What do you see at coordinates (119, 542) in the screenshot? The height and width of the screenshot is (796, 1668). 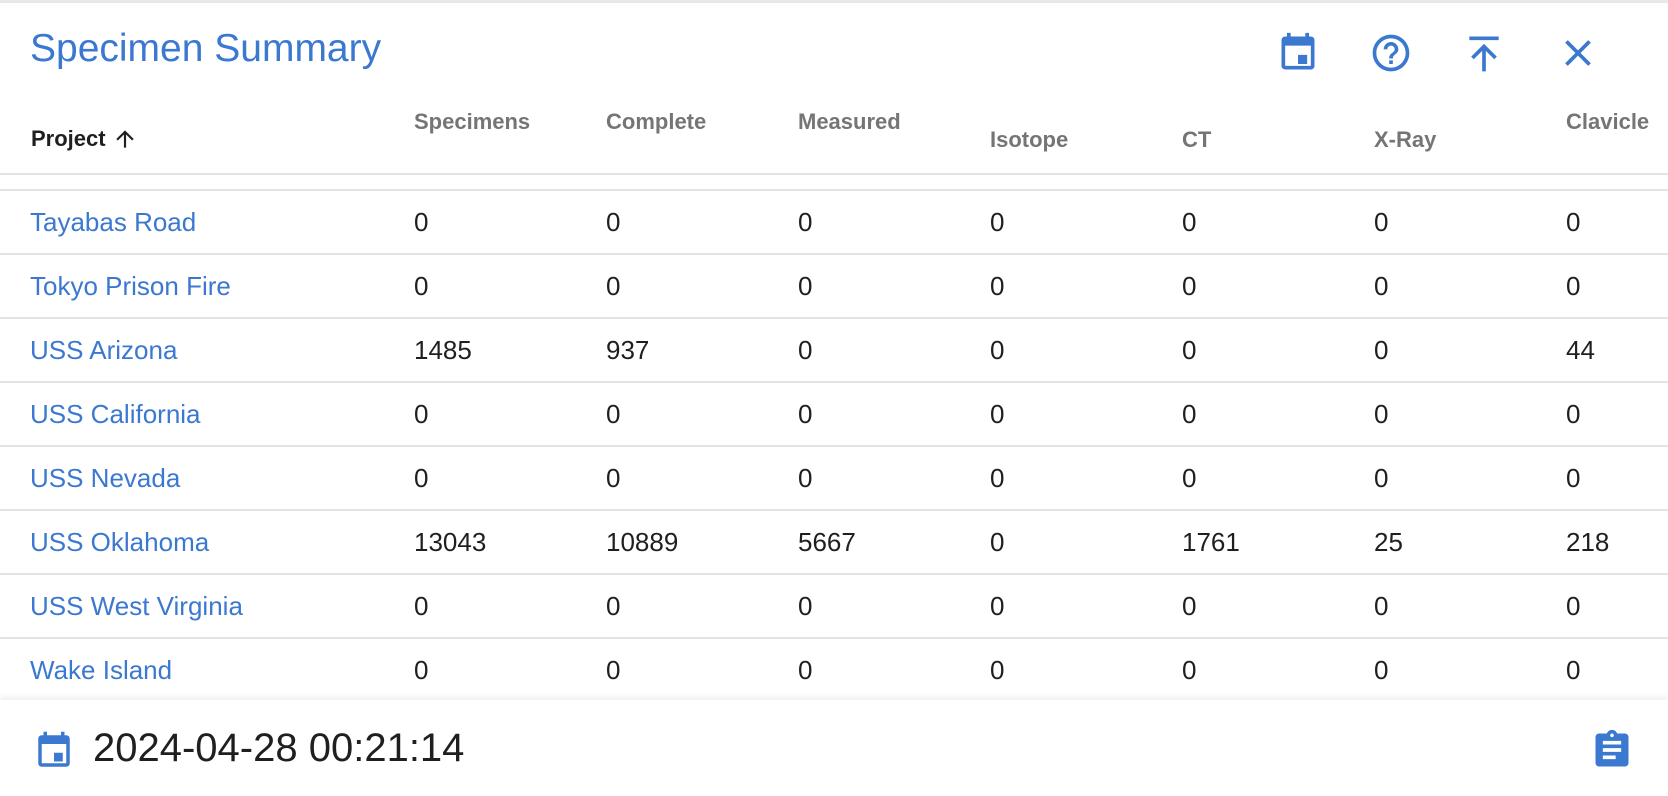 I see `project-link: USS Oklahoma` at bounding box center [119, 542].